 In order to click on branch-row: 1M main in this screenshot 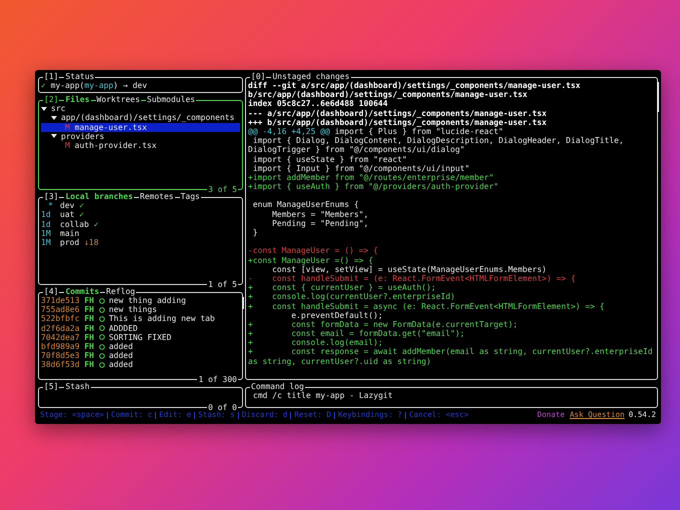, I will do `click(140, 233)`.